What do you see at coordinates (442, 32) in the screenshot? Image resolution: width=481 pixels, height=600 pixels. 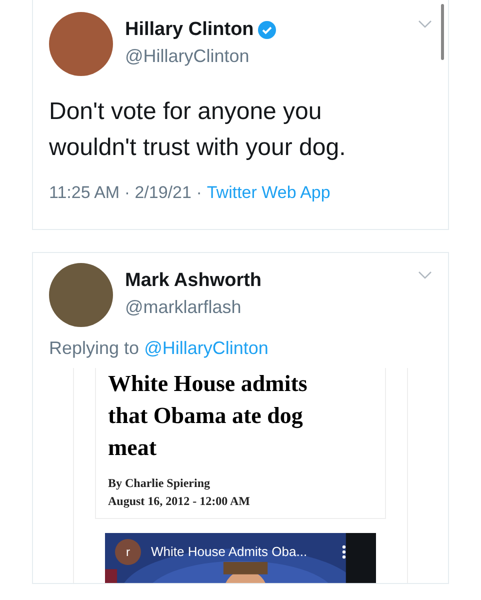 I see `scrollbar` at bounding box center [442, 32].